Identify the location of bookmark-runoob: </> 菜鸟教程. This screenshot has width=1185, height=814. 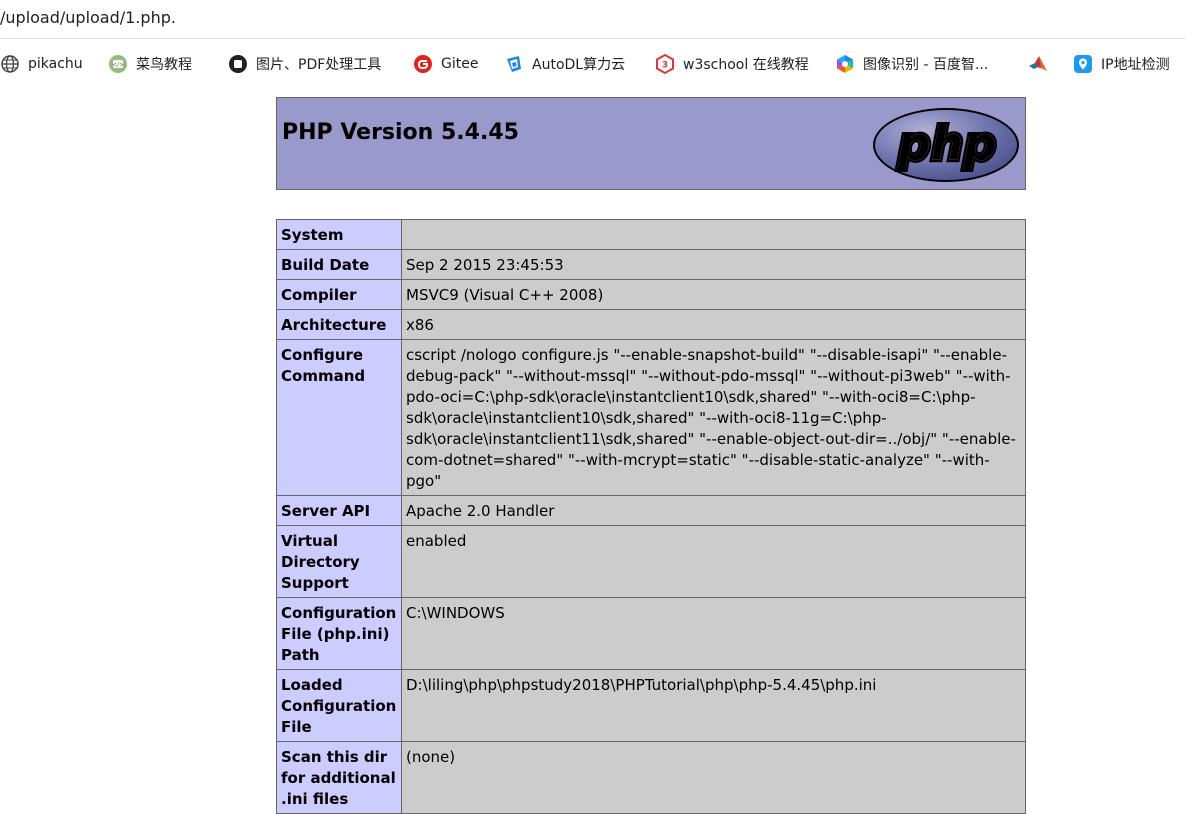
(150, 64).